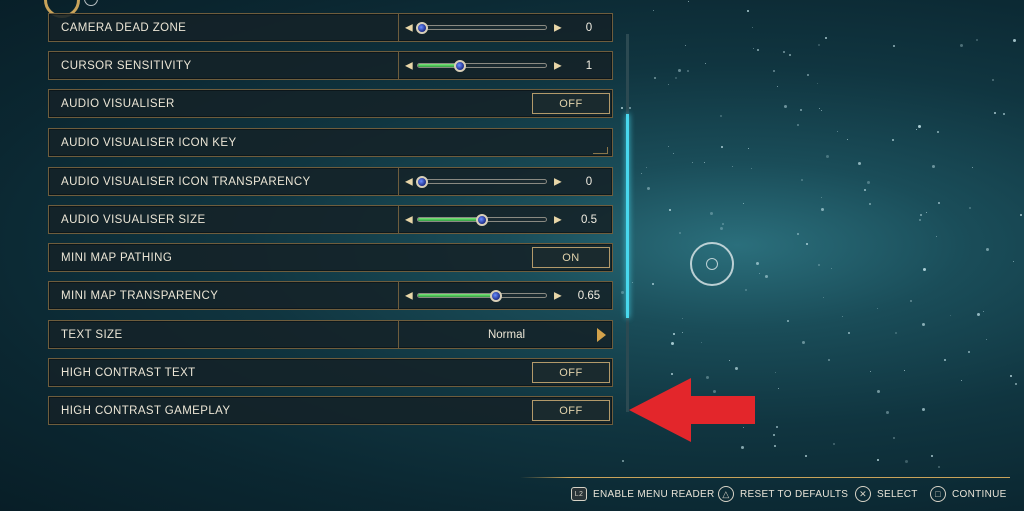 Image resolution: width=1024 pixels, height=511 pixels. Describe the element at coordinates (506, 334) in the screenshot. I see `text-size-select: Normal` at that location.